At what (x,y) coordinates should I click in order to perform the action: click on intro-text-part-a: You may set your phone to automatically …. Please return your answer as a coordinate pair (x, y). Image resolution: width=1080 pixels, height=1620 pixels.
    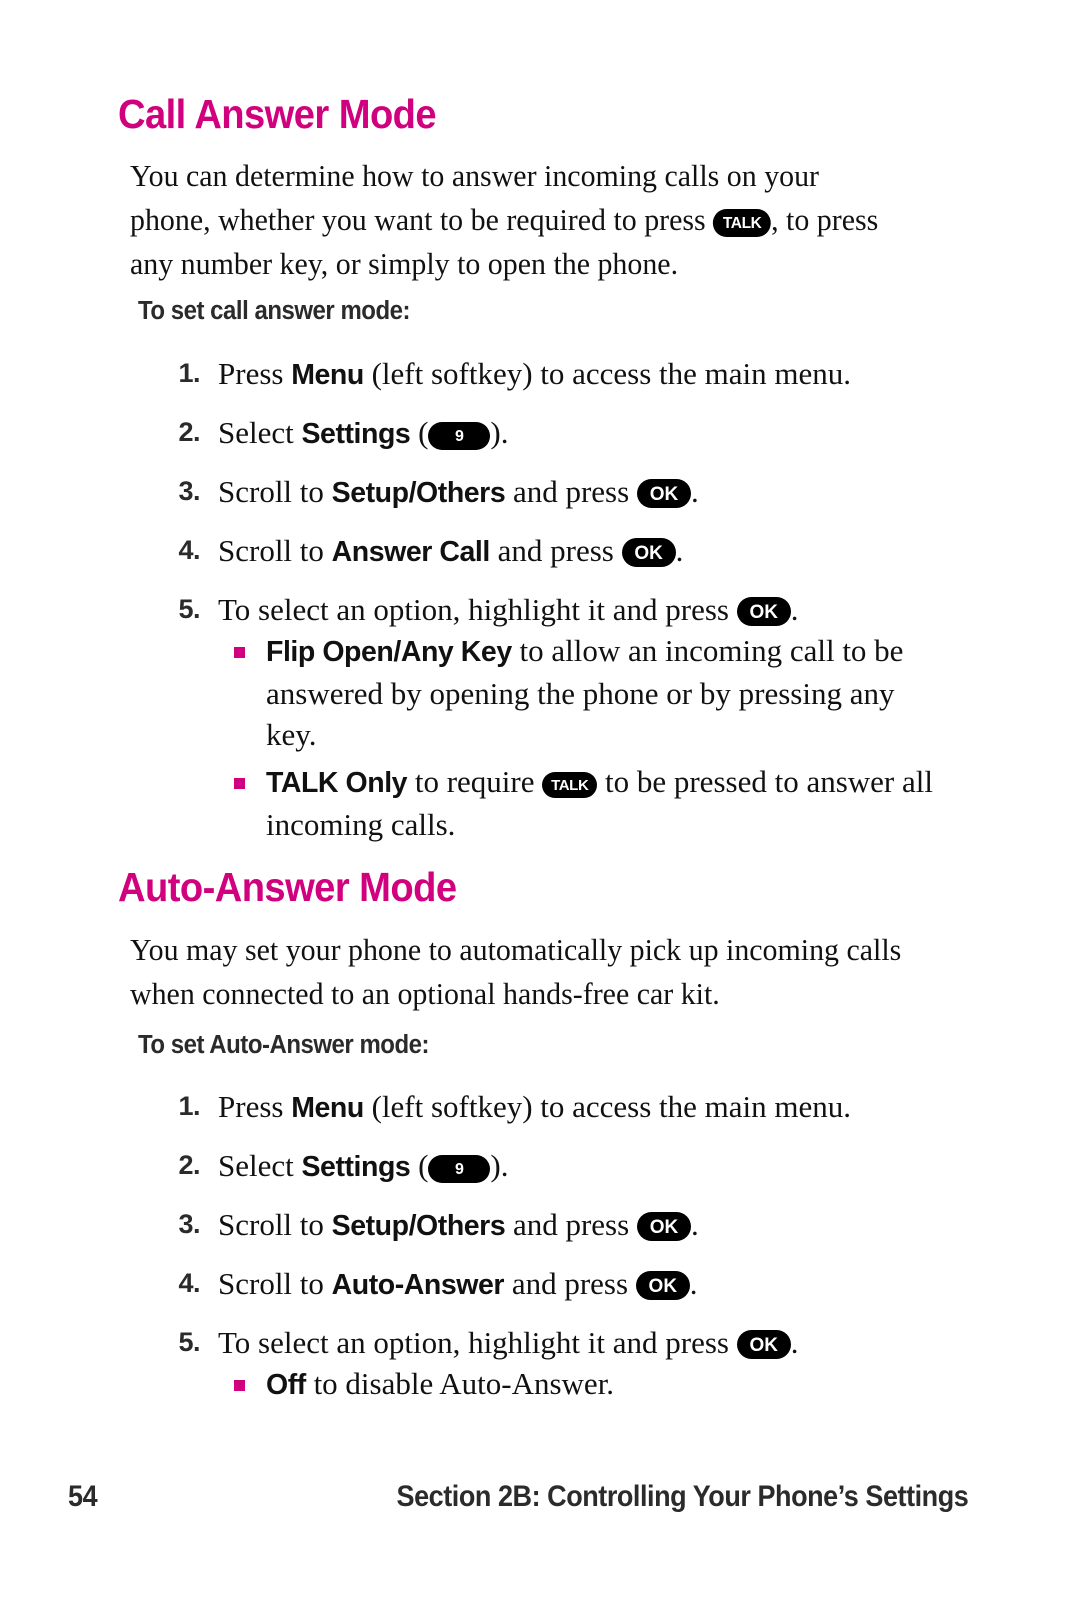
    Looking at the image, I should click on (516, 971).